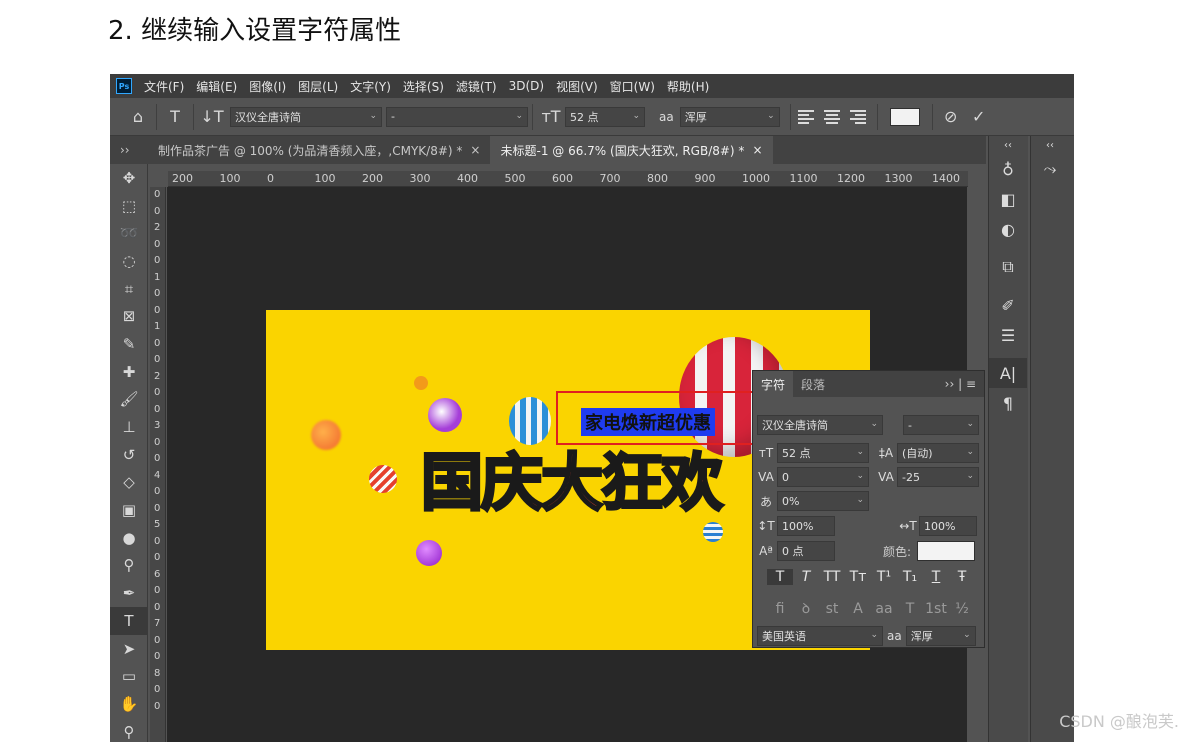 This screenshot has height=742, width=1185. I want to click on cp-tracking-select: -25 ⌄, so click(938, 477).